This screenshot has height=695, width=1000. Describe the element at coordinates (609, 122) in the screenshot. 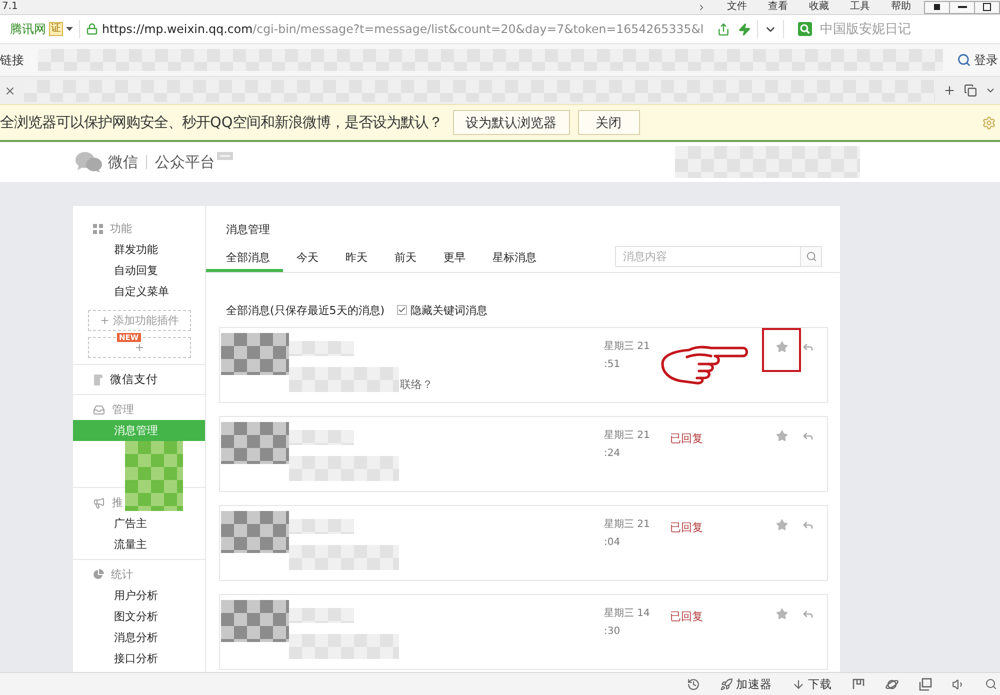

I see `close-button: 关闭` at that location.